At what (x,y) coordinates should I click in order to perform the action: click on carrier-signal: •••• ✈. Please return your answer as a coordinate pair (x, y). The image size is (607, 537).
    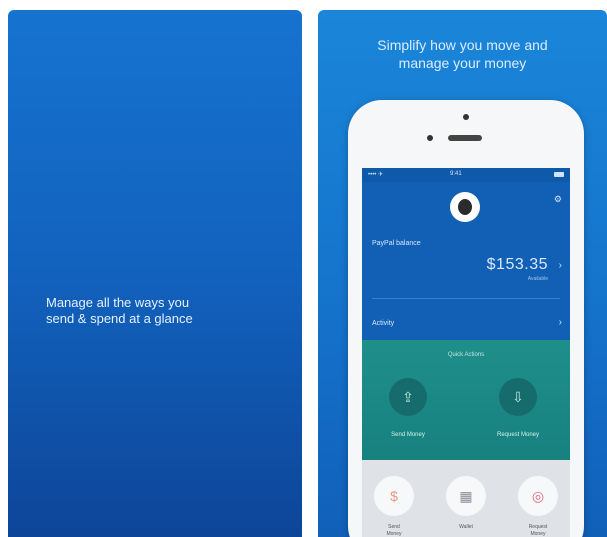
    Looking at the image, I should click on (376, 175).